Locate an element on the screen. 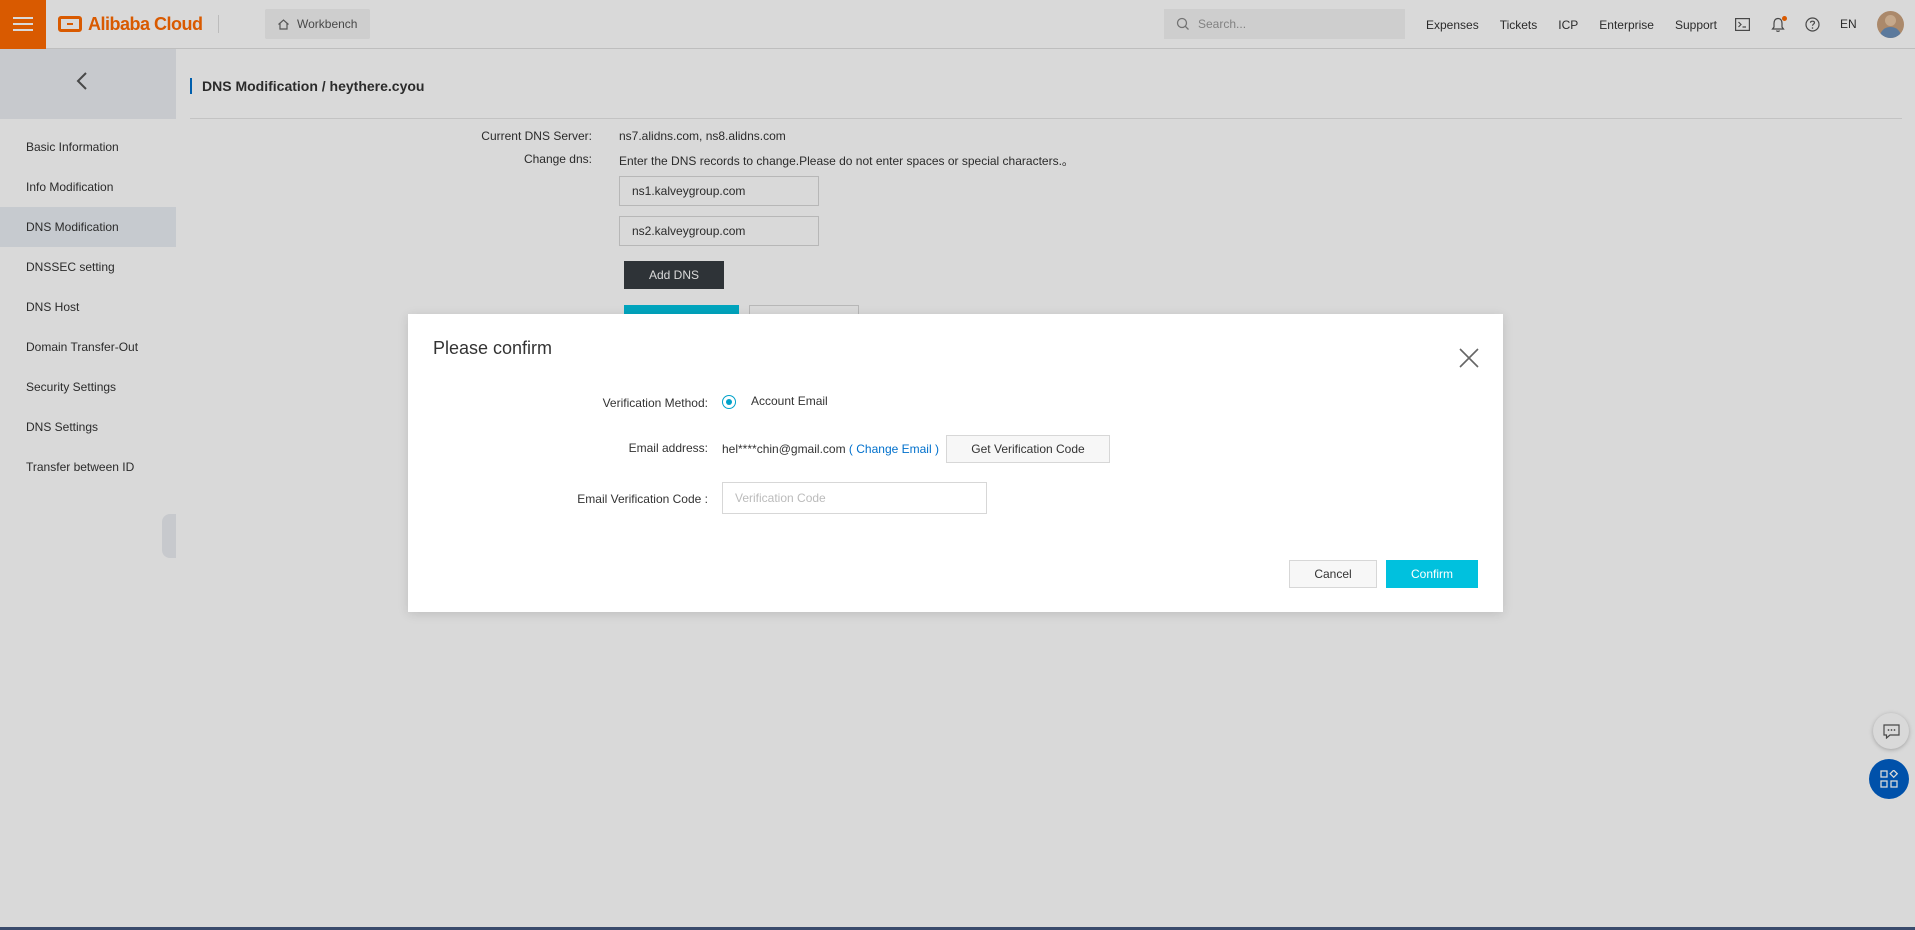  cancel-button: Cancel is located at coordinates (1333, 574).